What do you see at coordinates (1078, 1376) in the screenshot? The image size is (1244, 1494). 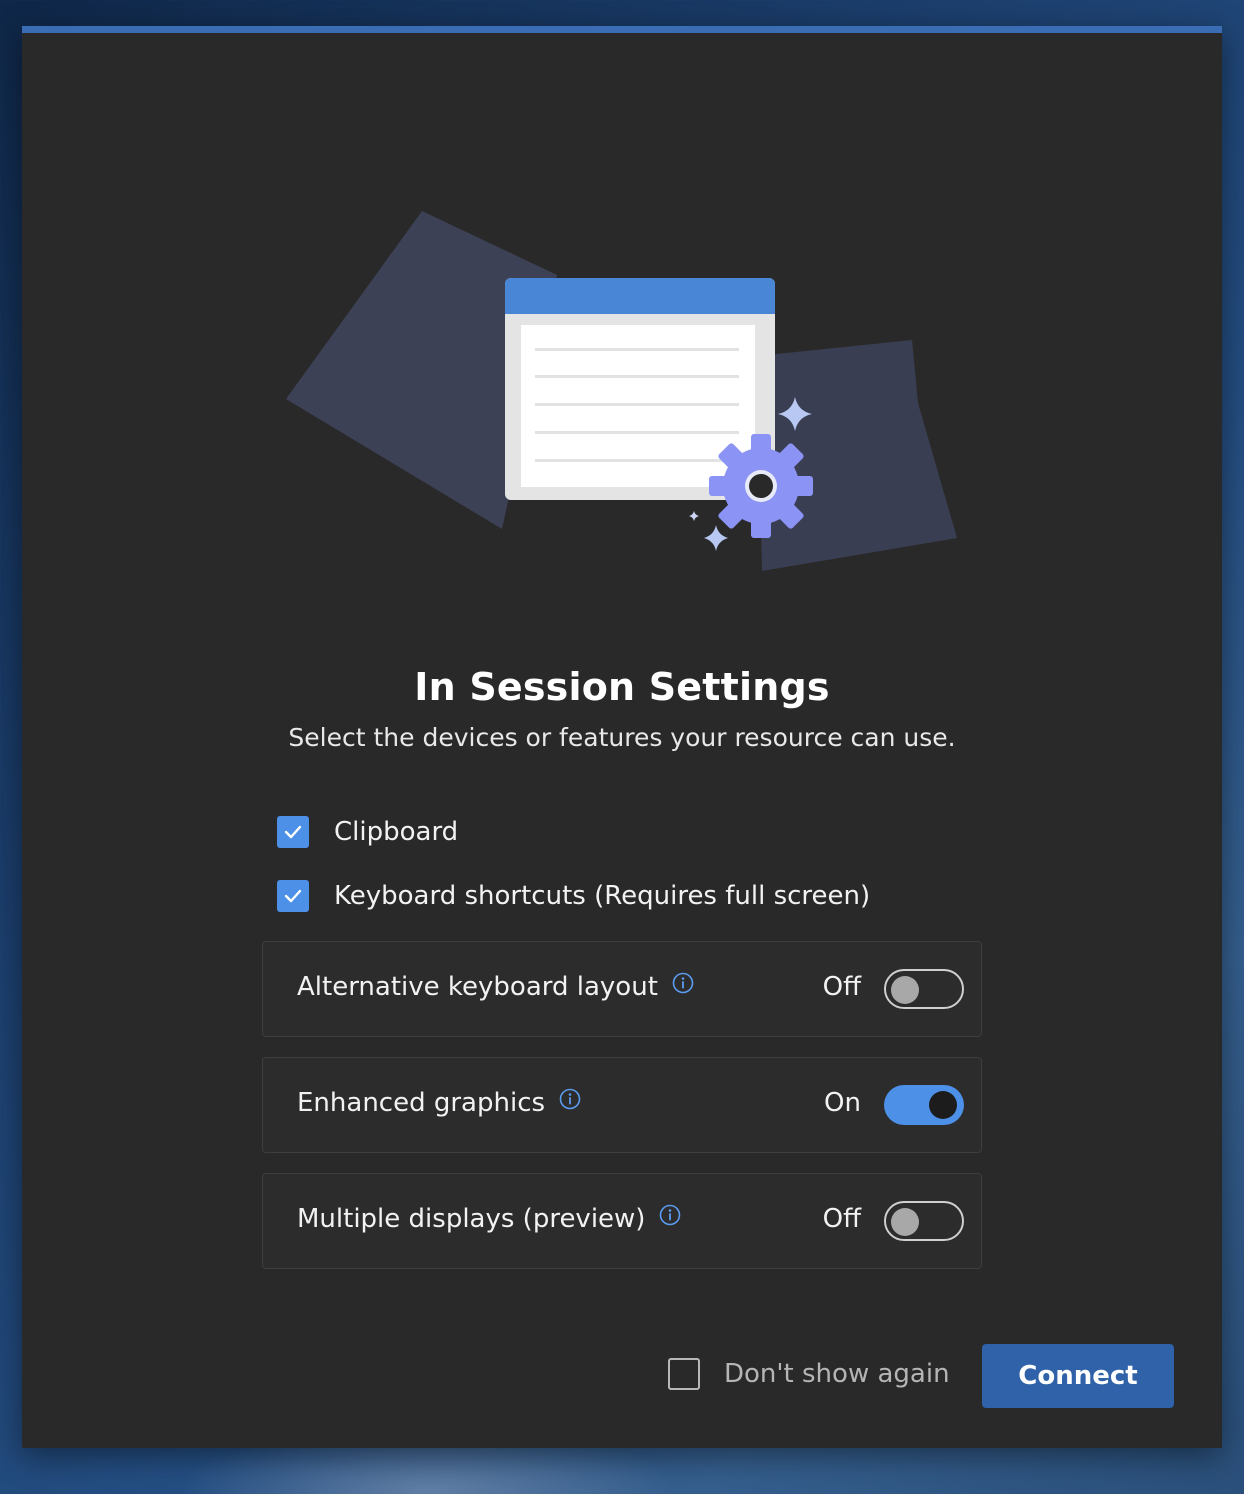 I see `connect-button: Connect` at bounding box center [1078, 1376].